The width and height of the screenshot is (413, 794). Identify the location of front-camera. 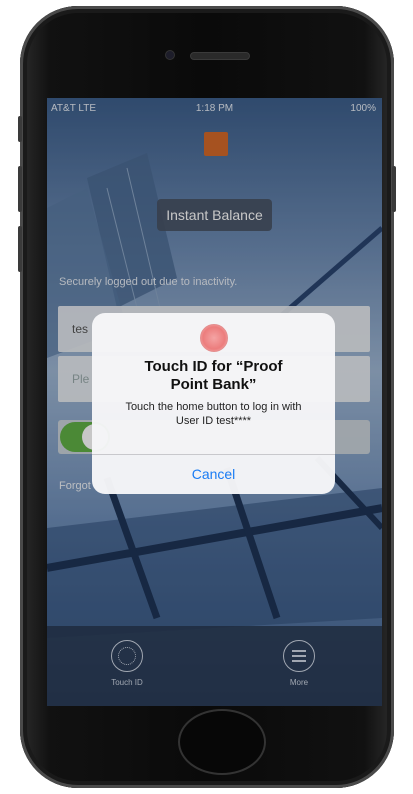
(170, 55).